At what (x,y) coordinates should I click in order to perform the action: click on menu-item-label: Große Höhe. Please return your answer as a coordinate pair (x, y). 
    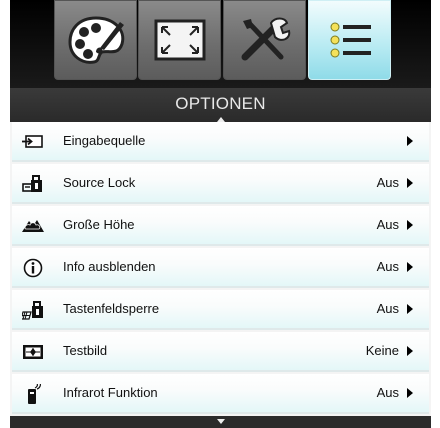
    Looking at the image, I should click on (99, 224).